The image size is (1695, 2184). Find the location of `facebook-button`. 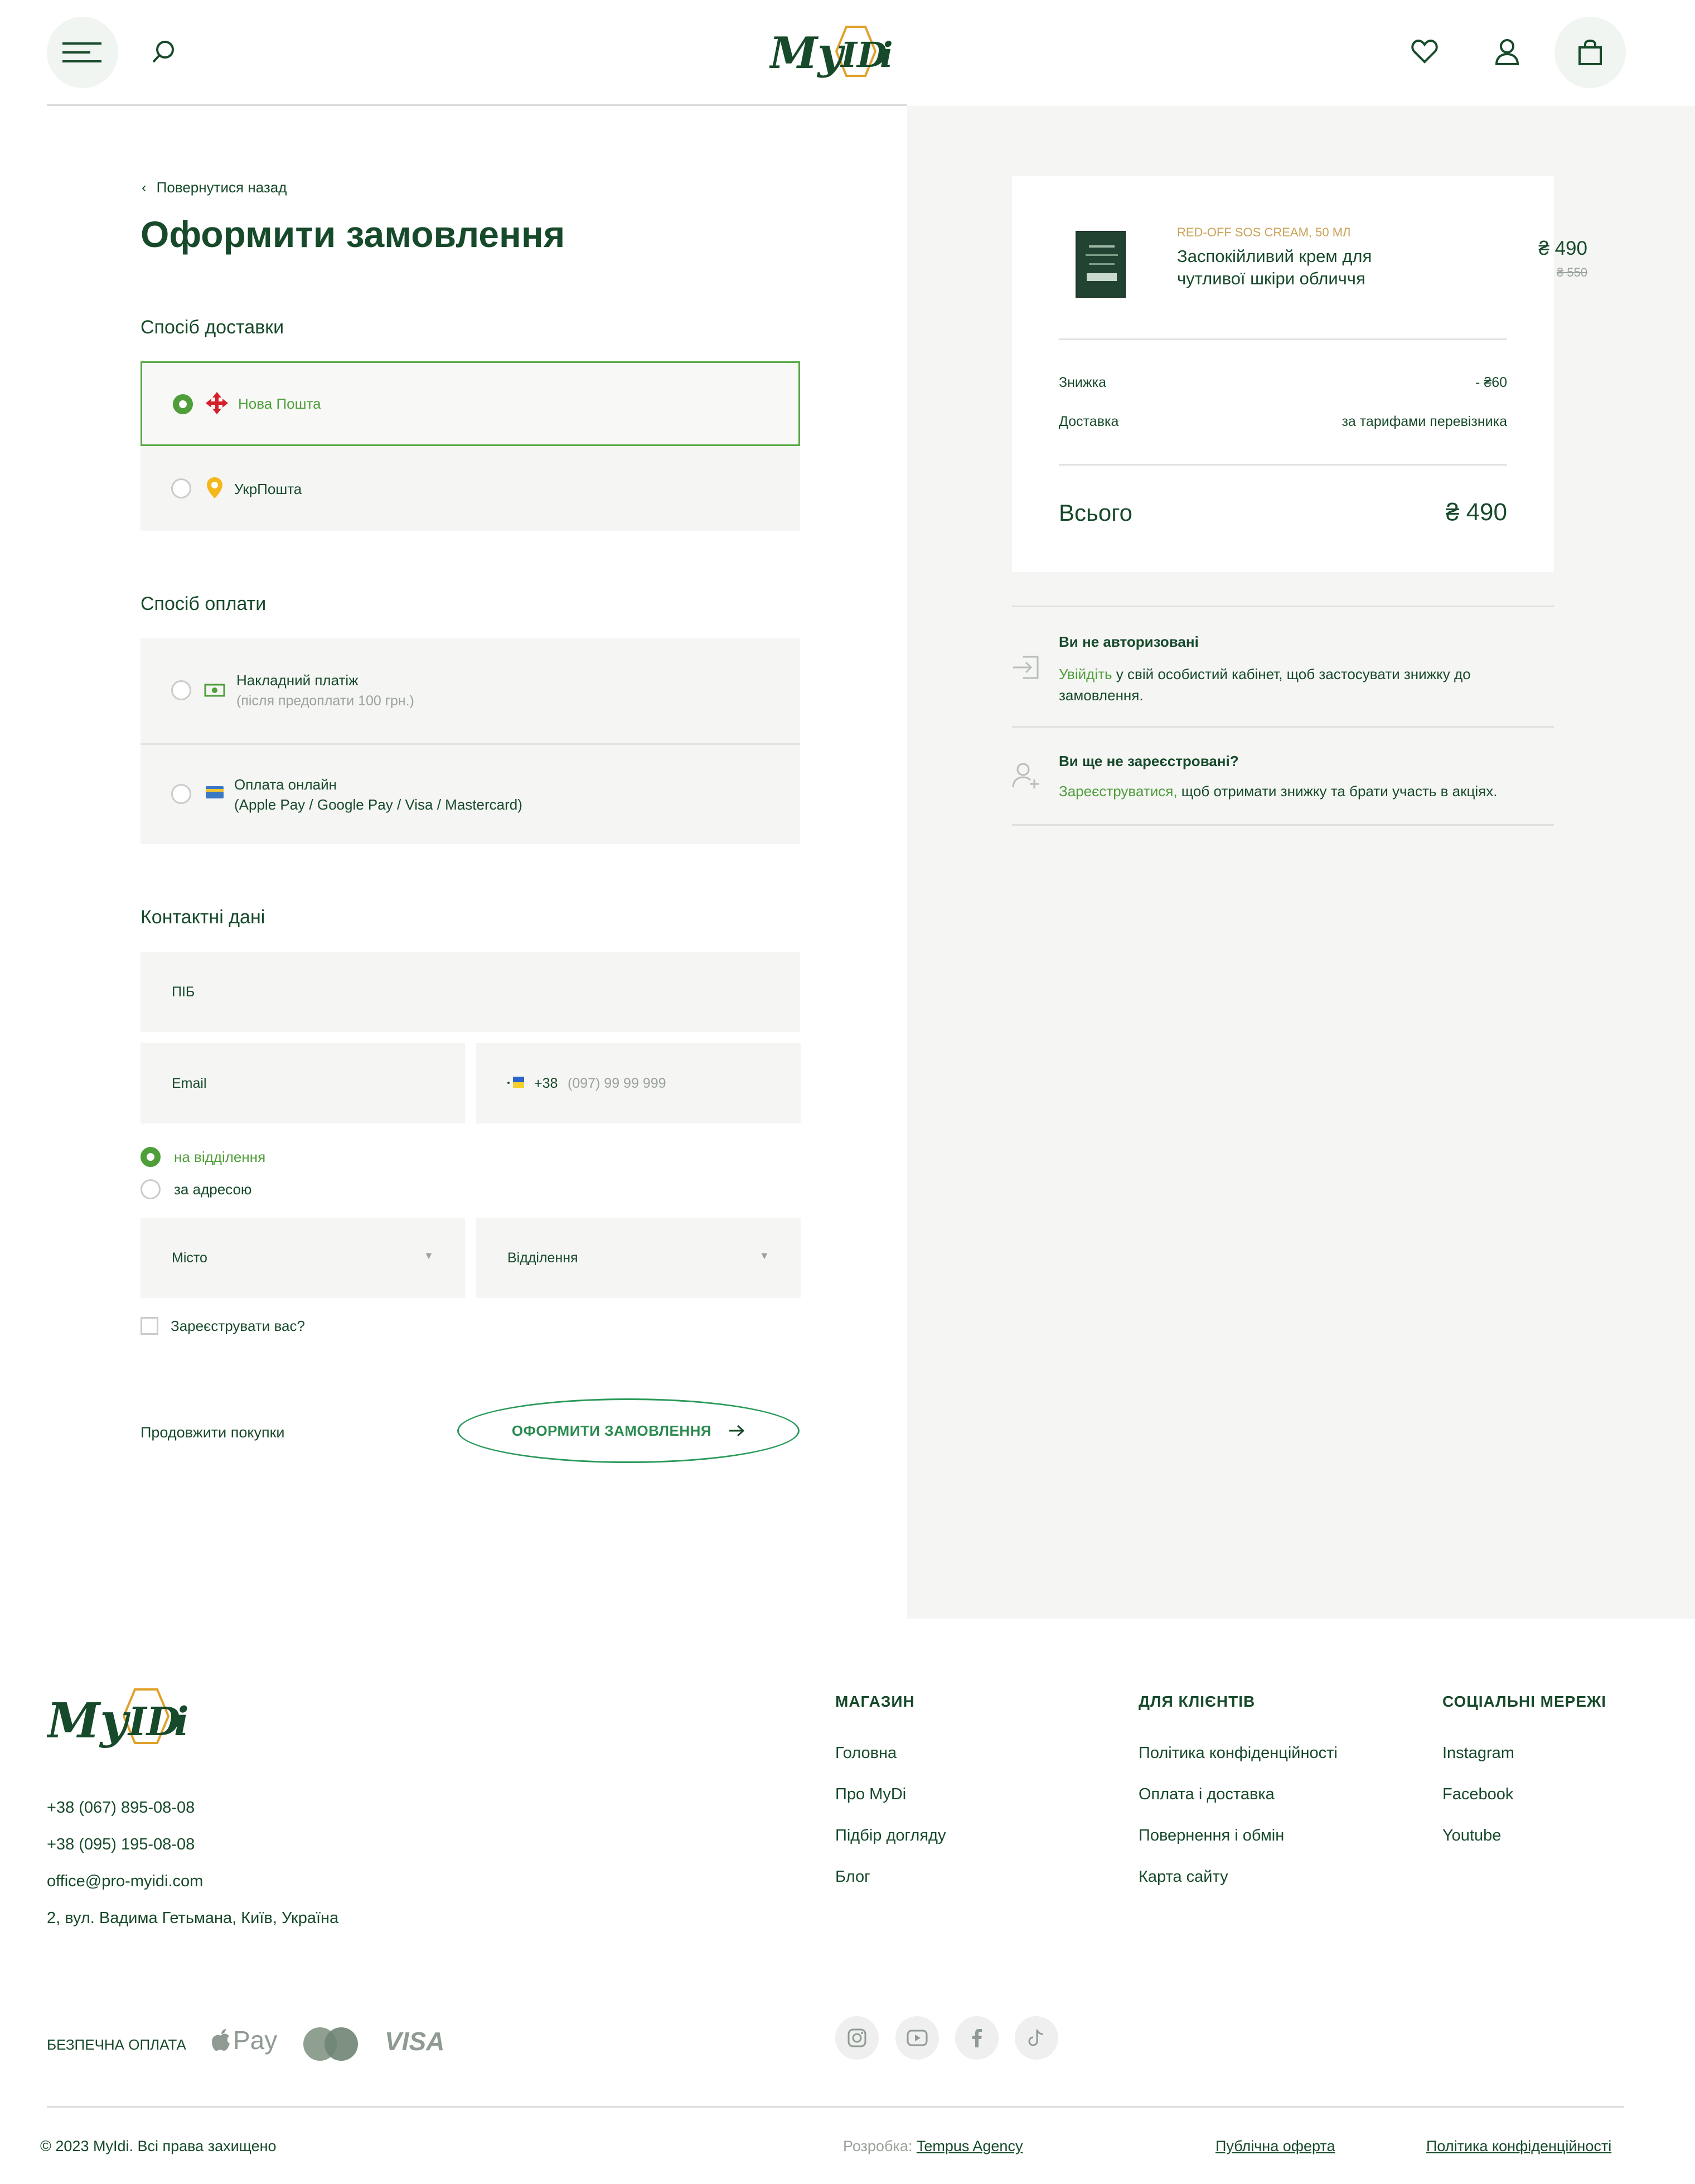

facebook-button is located at coordinates (977, 2038).